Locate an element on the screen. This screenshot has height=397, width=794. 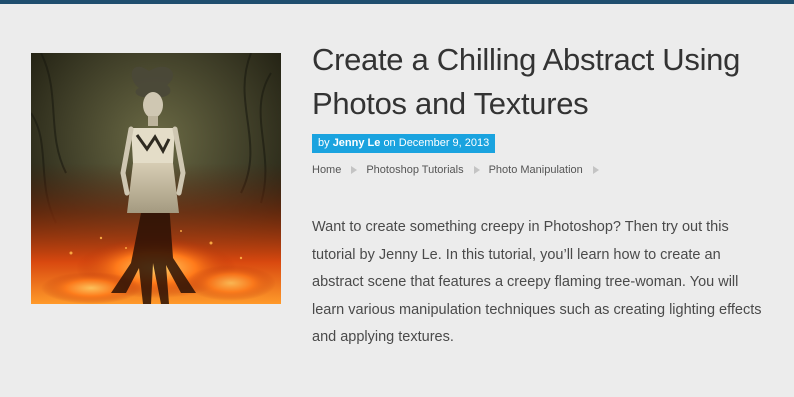
author-link: Jenny Le is located at coordinates (357, 143).